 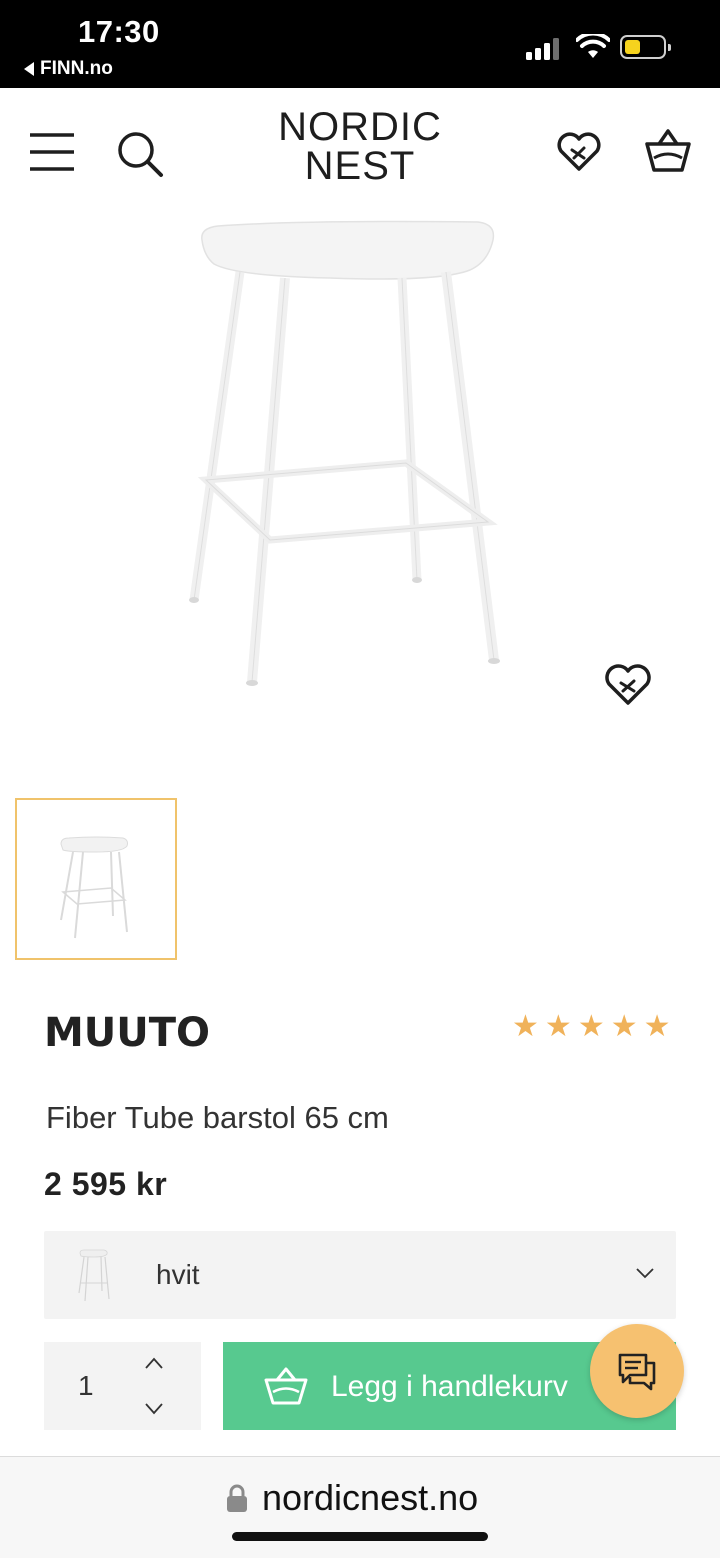 I want to click on product-price: 2 595 kr, so click(x=106, y=1184).